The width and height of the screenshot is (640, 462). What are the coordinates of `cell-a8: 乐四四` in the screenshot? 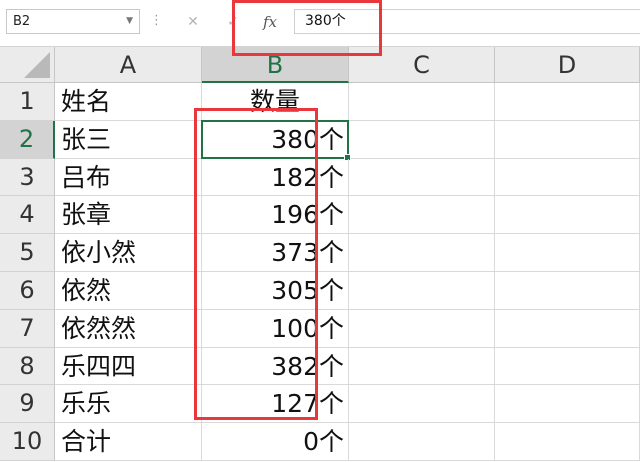 It's located at (128, 366).